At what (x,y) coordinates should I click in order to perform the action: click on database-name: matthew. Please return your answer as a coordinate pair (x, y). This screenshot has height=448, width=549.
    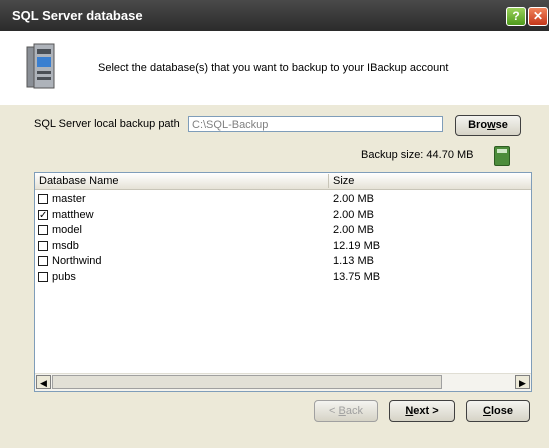
    Looking at the image, I should click on (73, 214).